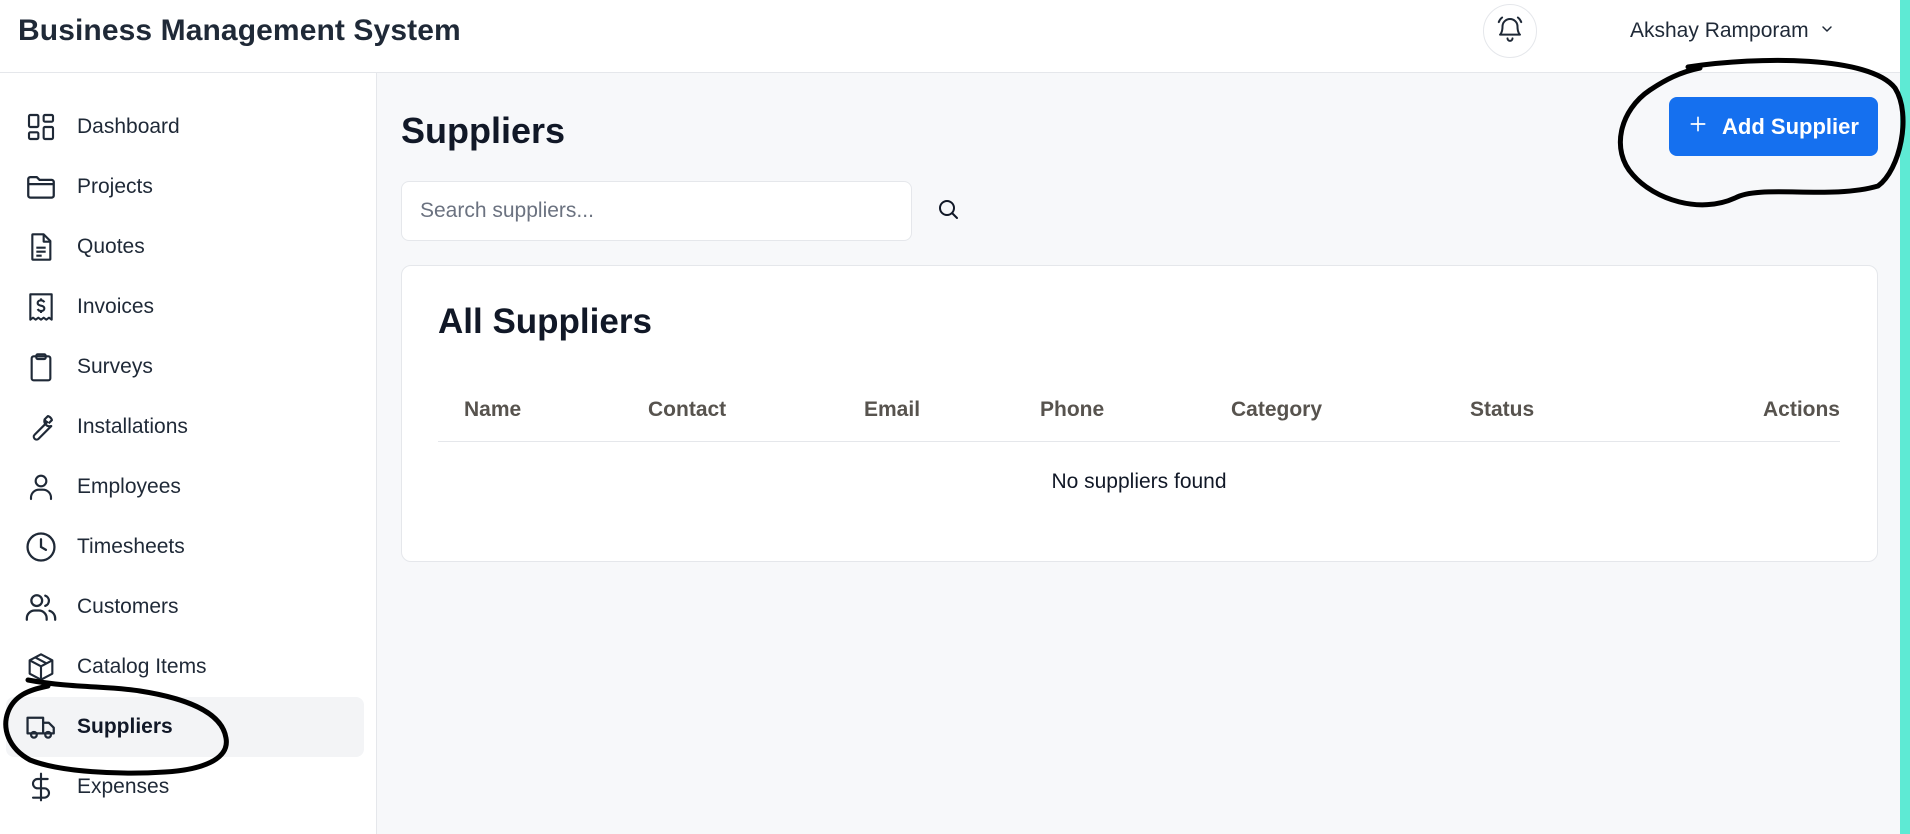 This screenshot has width=1910, height=834. What do you see at coordinates (185, 127) in the screenshot?
I see `sidebar-item-dashboard: Dashboard` at bounding box center [185, 127].